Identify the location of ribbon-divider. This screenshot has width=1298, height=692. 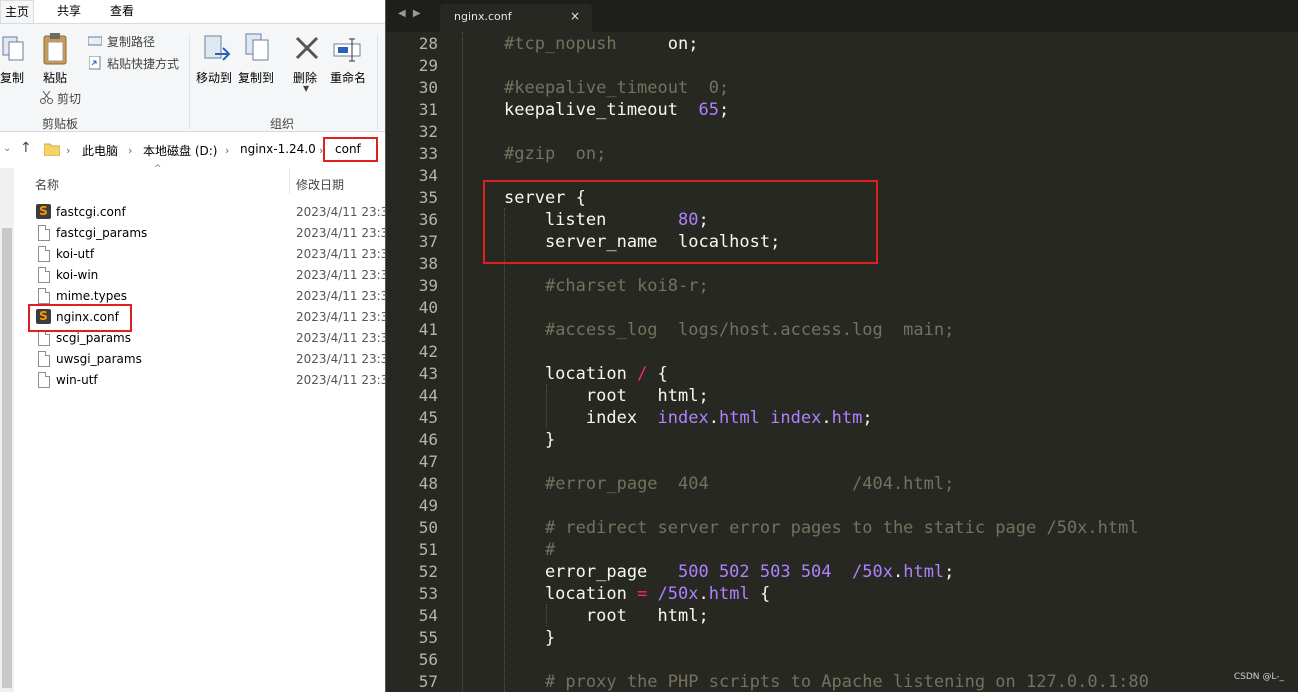
(377, 82).